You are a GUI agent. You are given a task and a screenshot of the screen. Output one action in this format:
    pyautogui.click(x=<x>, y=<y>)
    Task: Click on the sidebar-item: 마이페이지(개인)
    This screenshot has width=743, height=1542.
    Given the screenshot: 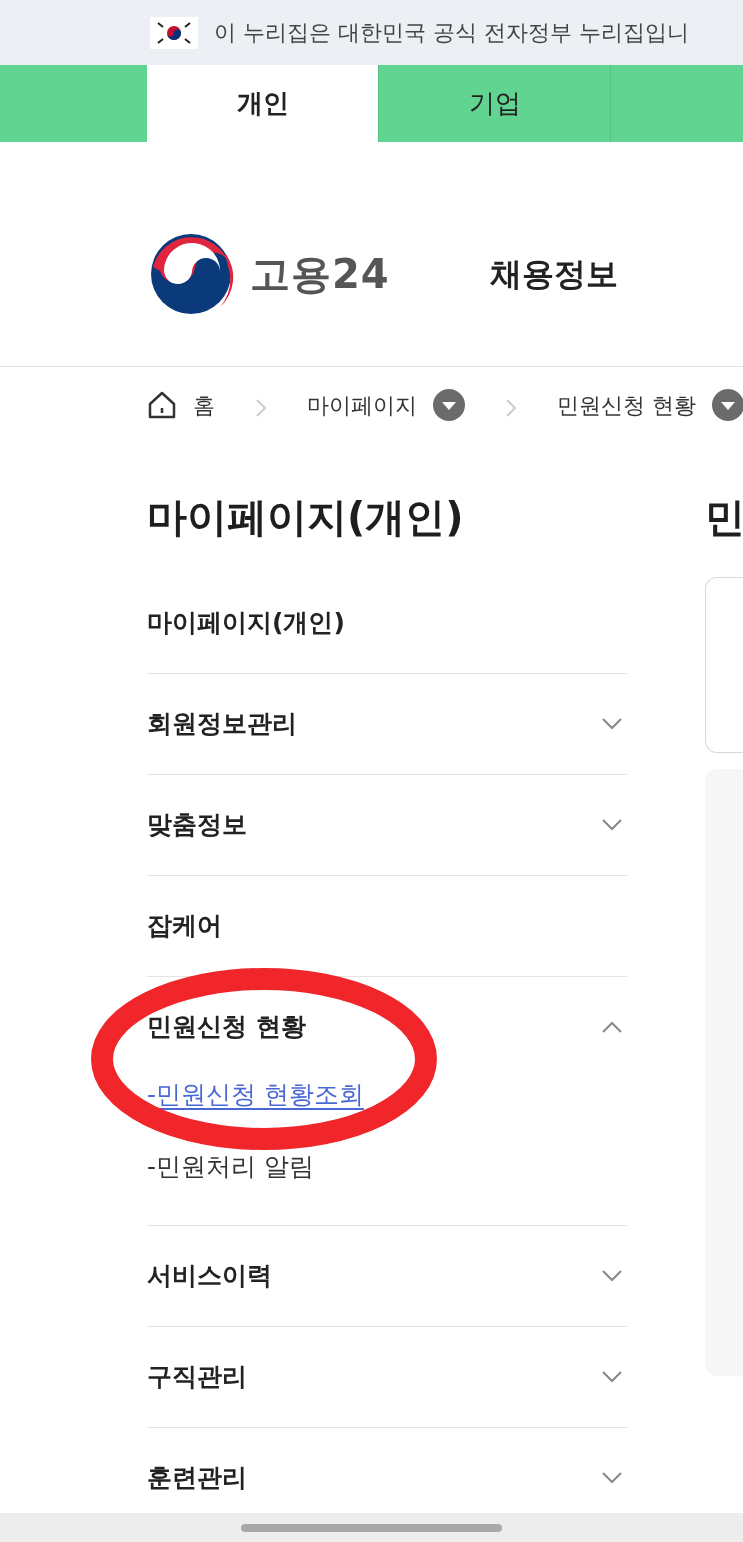 What is the action you would take?
    pyautogui.click(x=387, y=623)
    